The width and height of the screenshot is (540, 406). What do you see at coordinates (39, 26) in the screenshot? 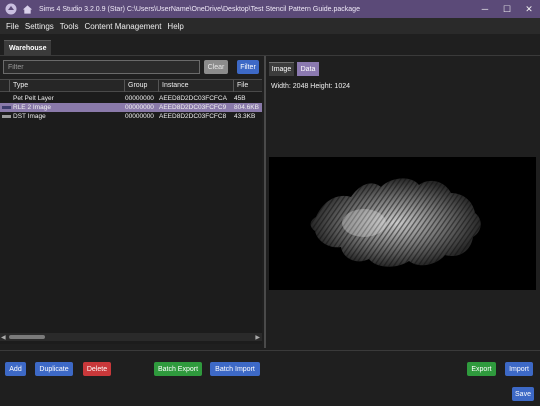
I see `menu-settings: Settings` at bounding box center [39, 26].